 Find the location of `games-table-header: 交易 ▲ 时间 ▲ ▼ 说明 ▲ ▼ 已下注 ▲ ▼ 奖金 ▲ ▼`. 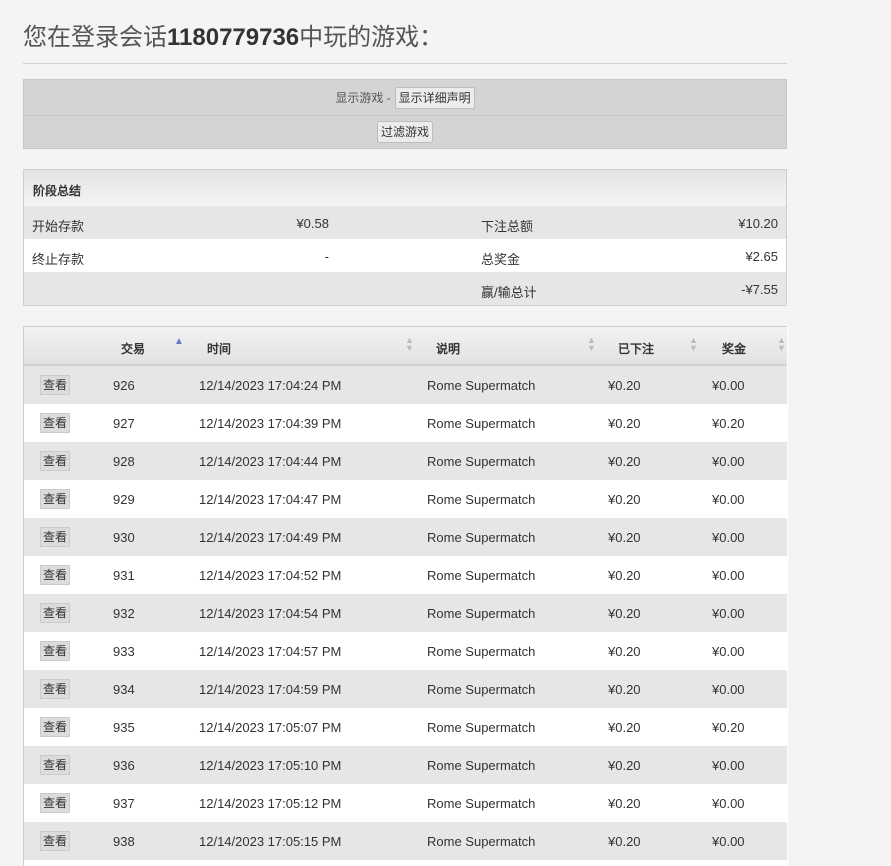

games-table-header: 交易 ▲ 时间 ▲ ▼ 说明 ▲ ▼ 已下注 ▲ ▼ 奖金 ▲ ▼ is located at coordinates (405, 346).